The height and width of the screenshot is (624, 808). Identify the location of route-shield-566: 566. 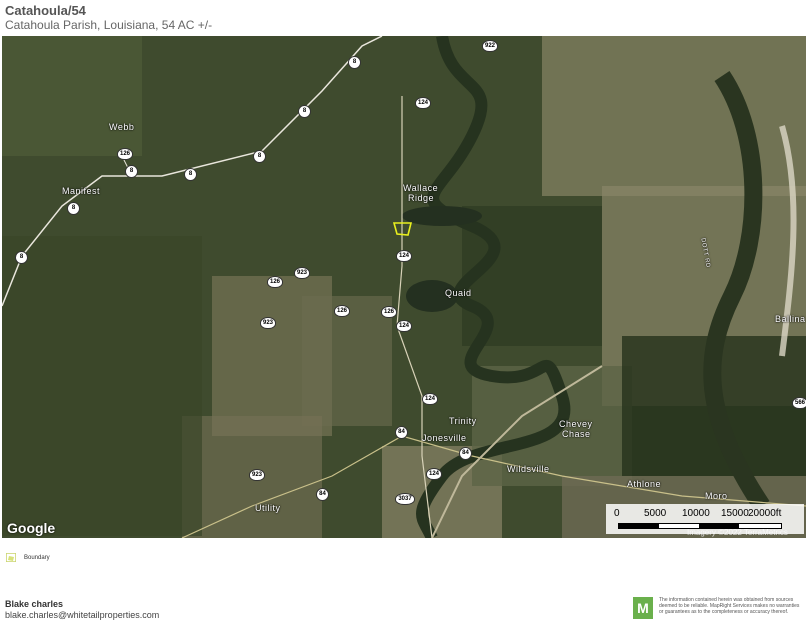
(799, 403).